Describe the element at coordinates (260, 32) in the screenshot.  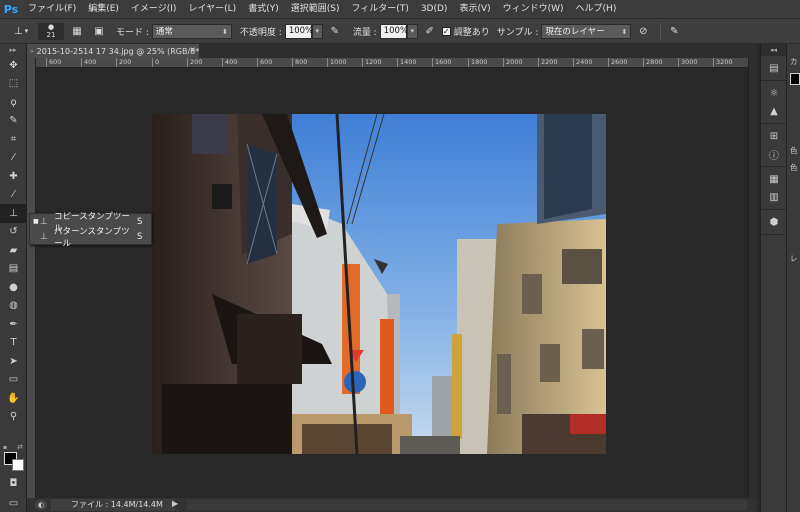
I see `opacity-label: 不透明度 :` at that location.